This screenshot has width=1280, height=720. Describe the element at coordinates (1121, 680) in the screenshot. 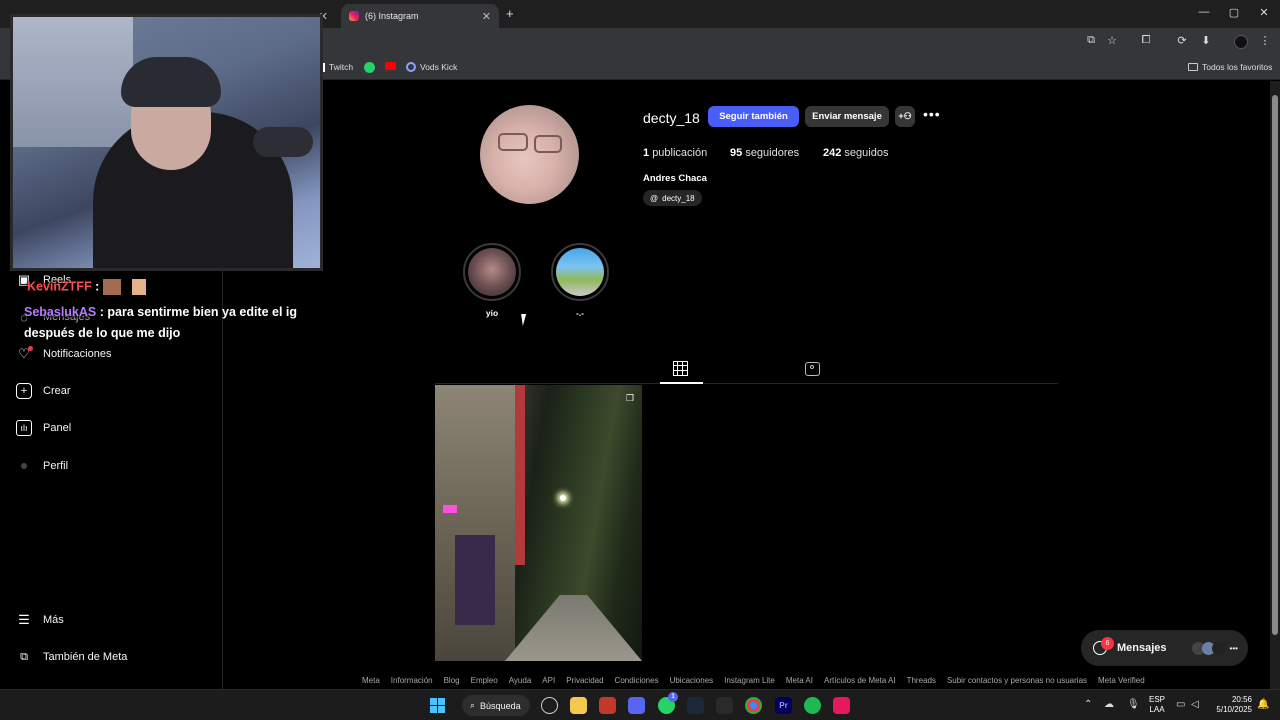

I see `footer-link: Meta Verified` at that location.